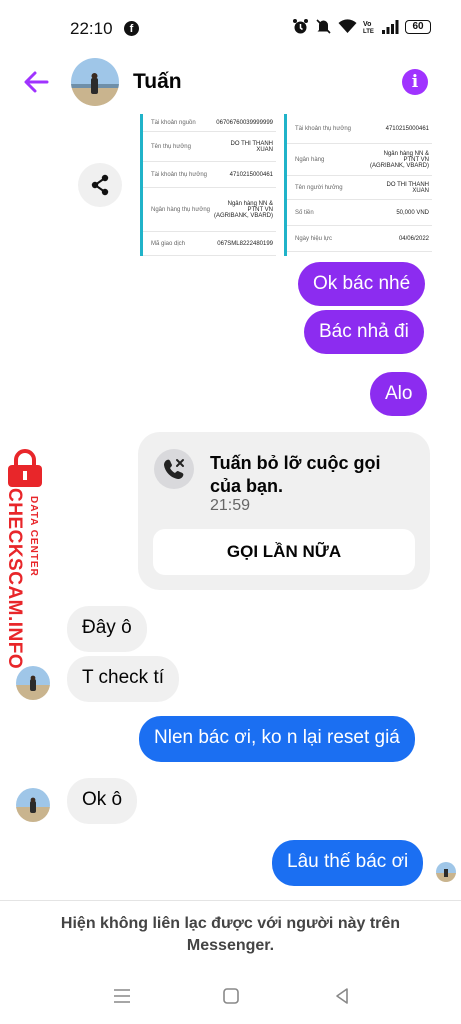 This screenshot has width=461, height=1024. I want to click on receipt-label: Ngân hàng thụ hưởng, so click(180, 209).